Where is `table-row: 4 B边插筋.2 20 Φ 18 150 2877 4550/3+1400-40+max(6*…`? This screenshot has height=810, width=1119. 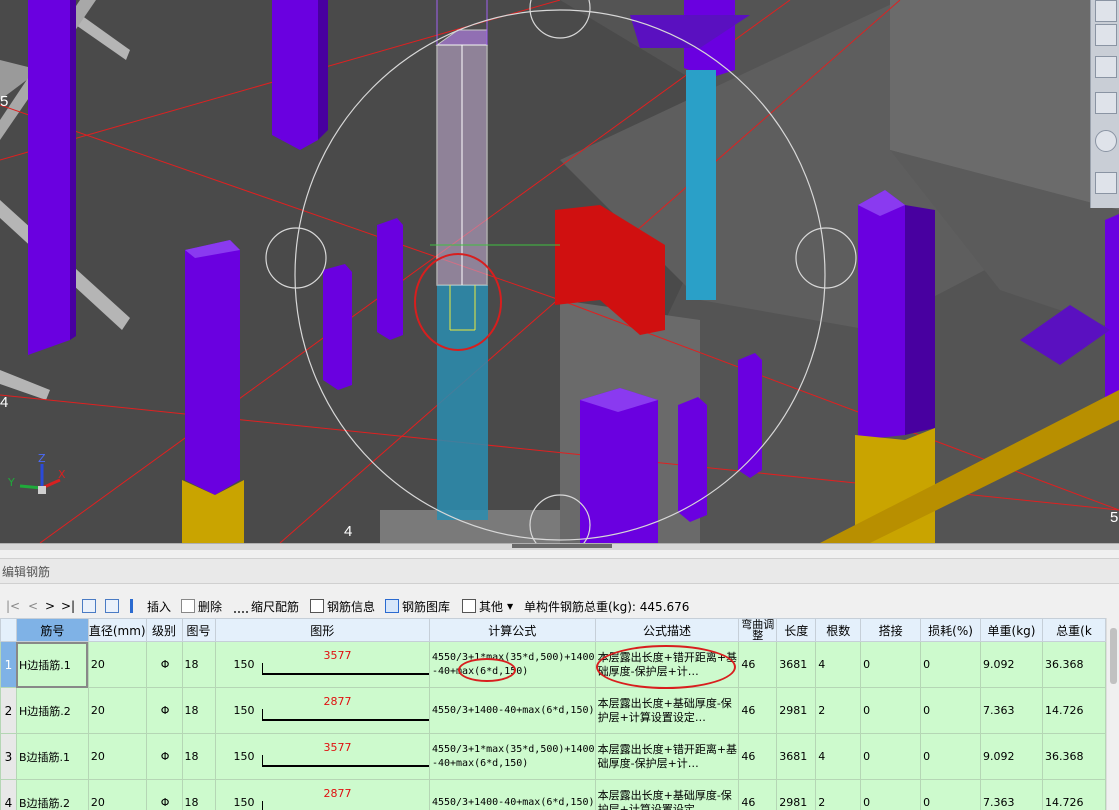
table-row: 4 B边插筋.2 20 Φ 18 150 2877 4550/3+1400-40+max(6*… is located at coordinates (553, 794).